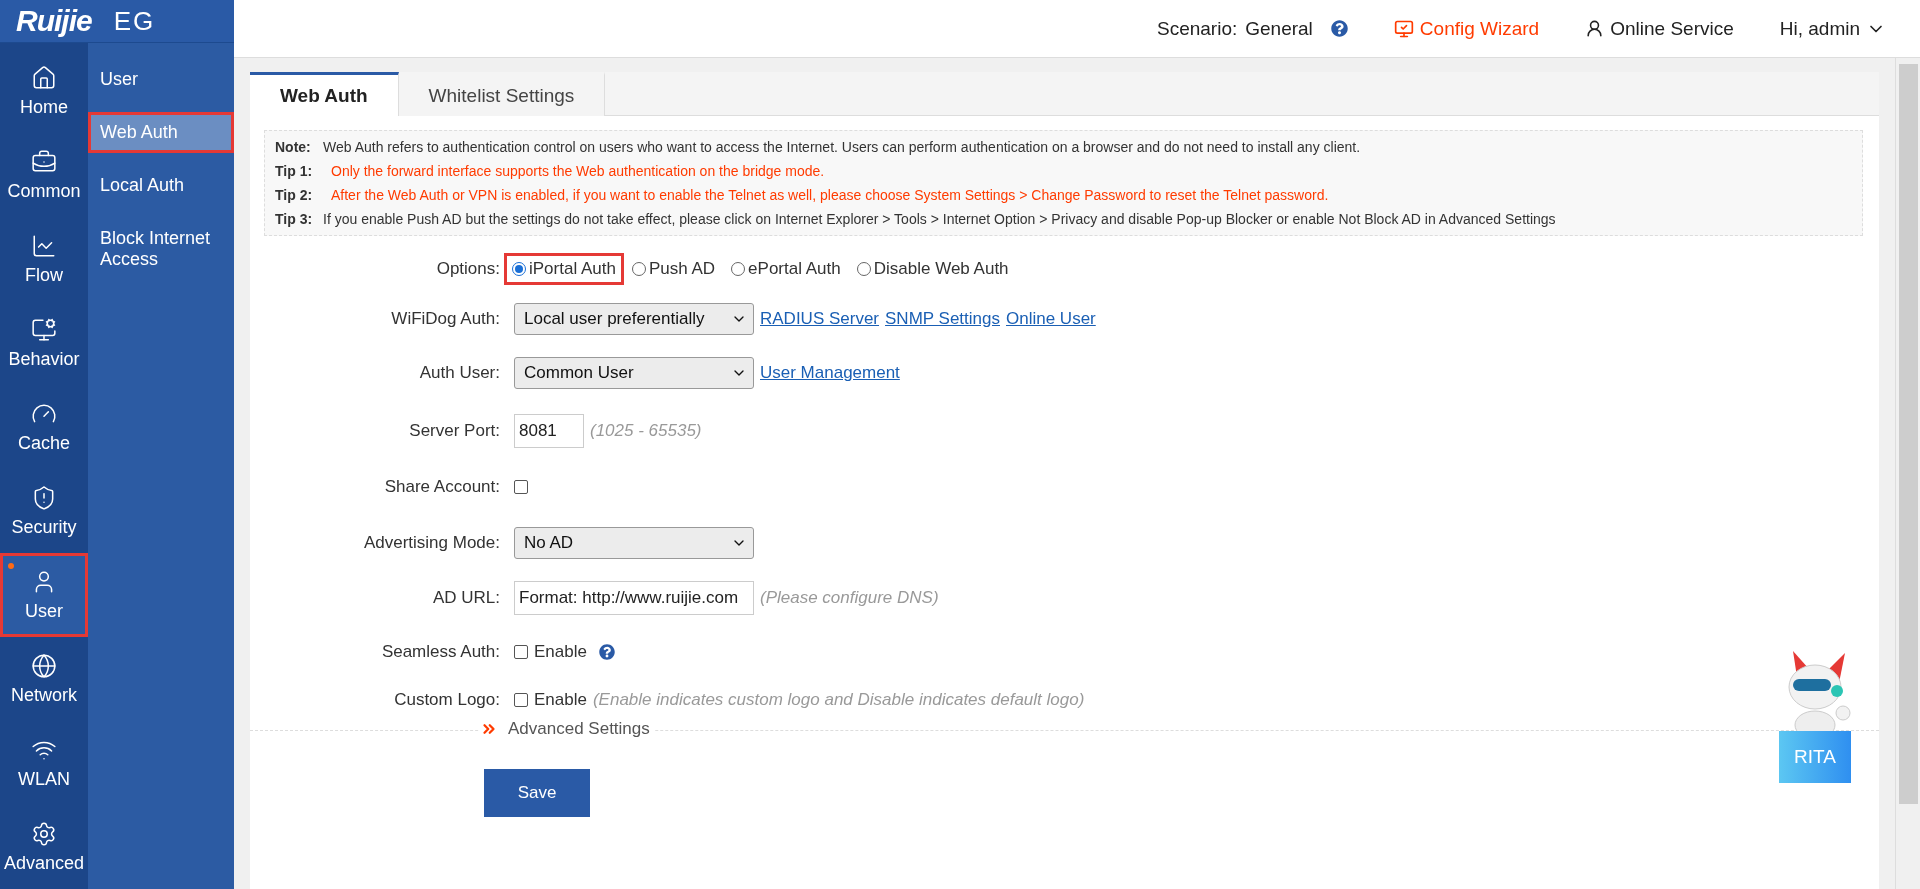 The image size is (1920, 889). What do you see at coordinates (441, 487) in the screenshot?
I see `field-label: Share Account:` at bounding box center [441, 487].